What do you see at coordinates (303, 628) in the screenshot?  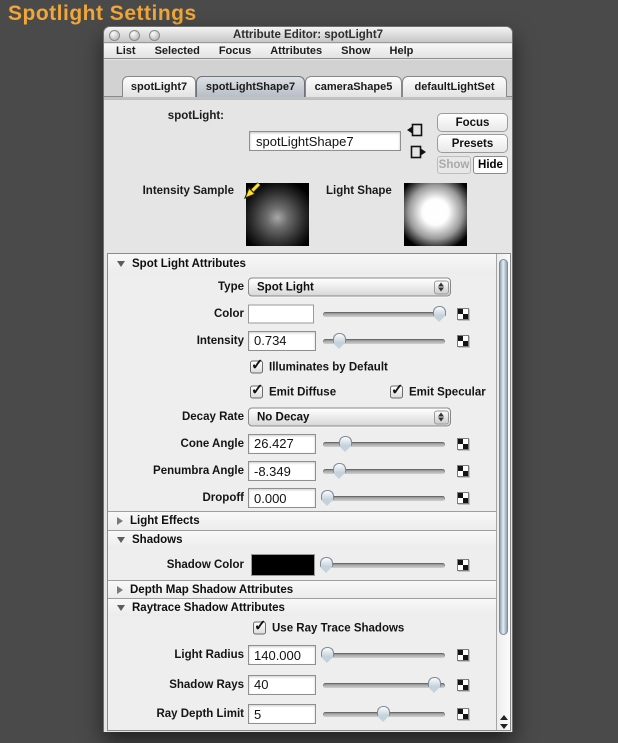 I see `use-raytrace-row: Use Ray Trace Shadows` at bounding box center [303, 628].